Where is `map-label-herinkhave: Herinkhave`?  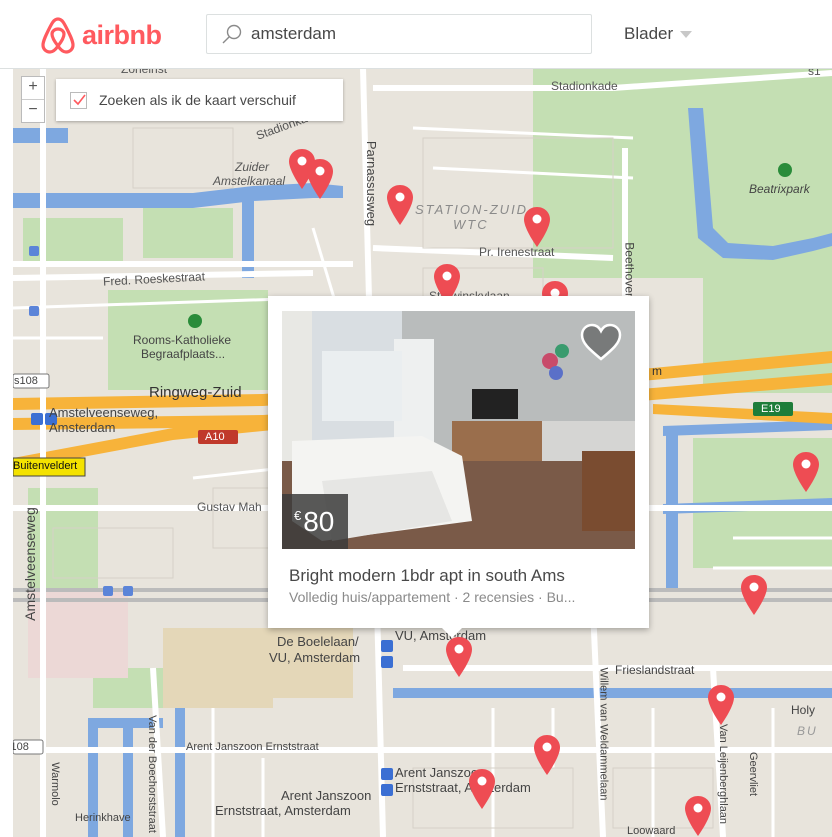 map-label-herinkhave: Herinkhave is located at coordinates (103, 818).